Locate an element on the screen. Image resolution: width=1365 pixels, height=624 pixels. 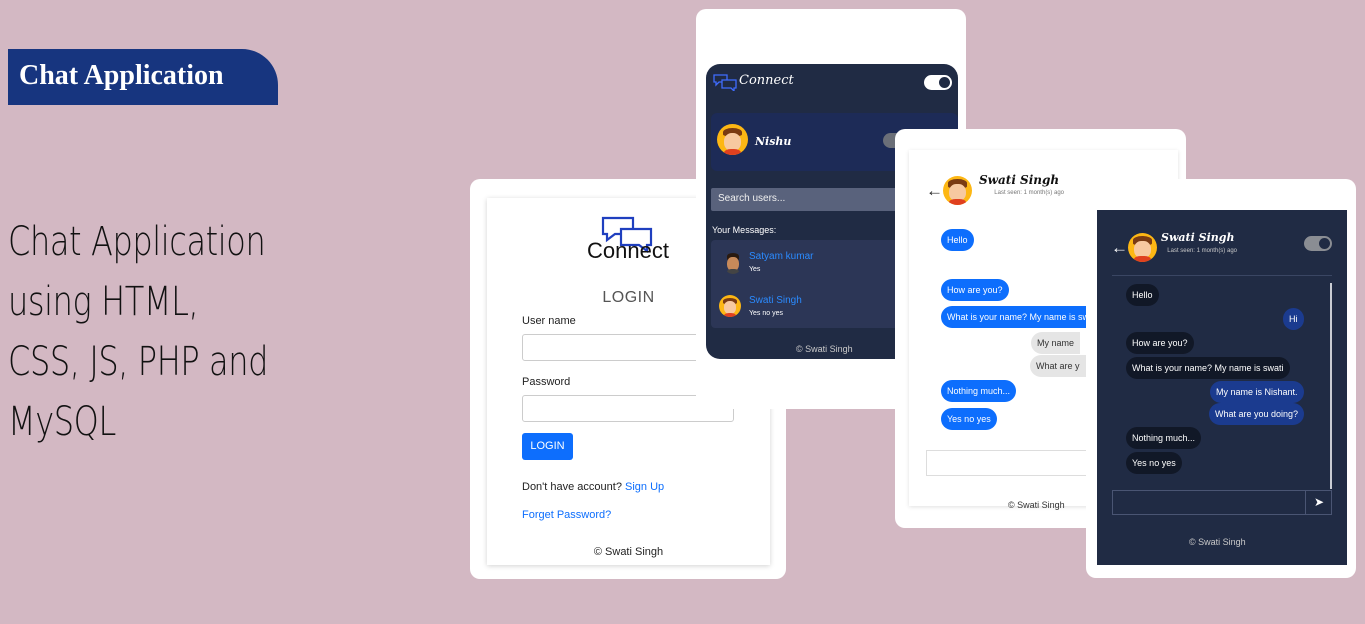
message-bubble: What is your name? My name is sw is located at coordinates (1018, 317).